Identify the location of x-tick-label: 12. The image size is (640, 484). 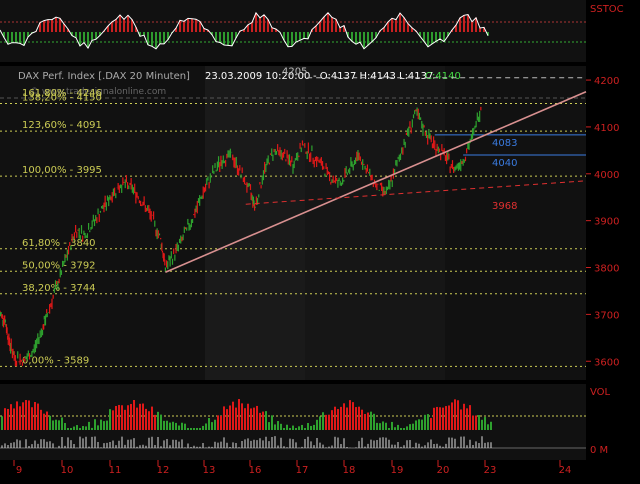
(163, 470).